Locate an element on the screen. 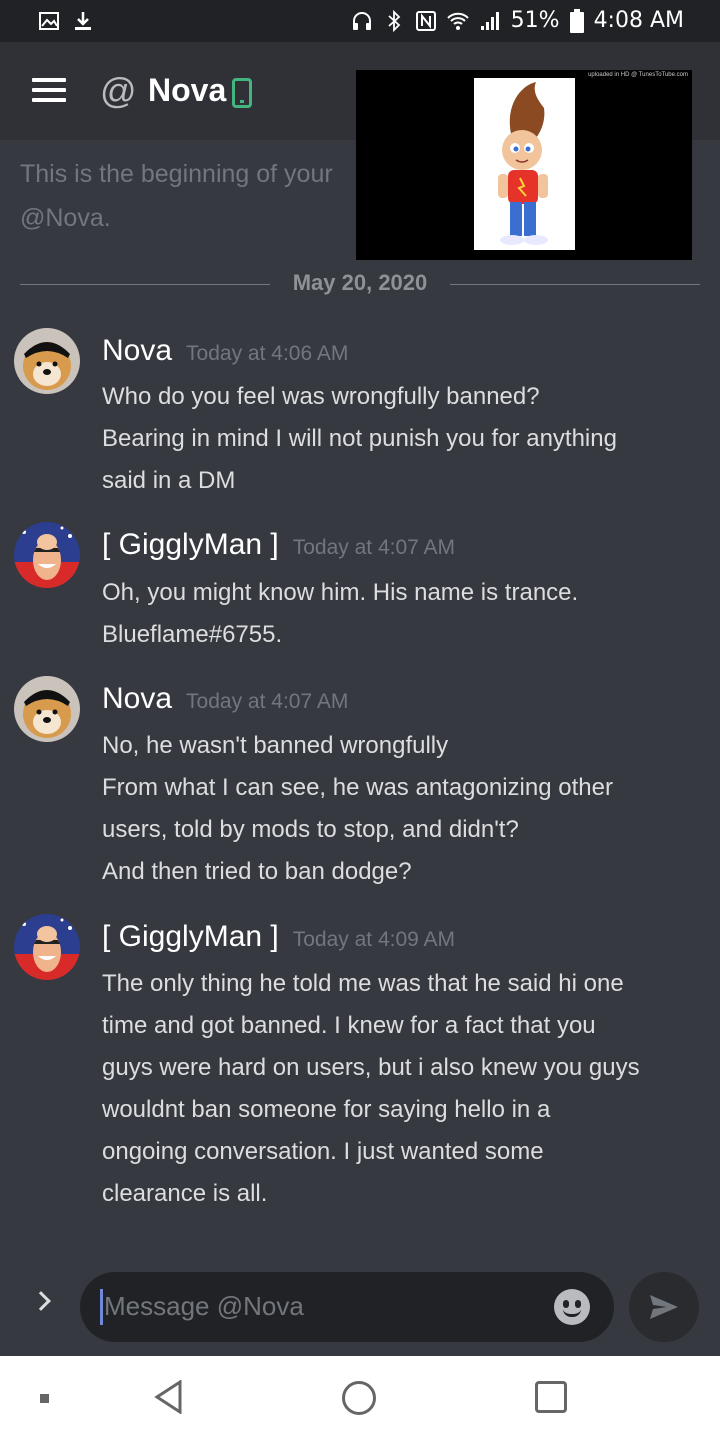 The height and width of the screenshot is (1440, 720). bluetooth-icon is located at coordinates (394, 20).